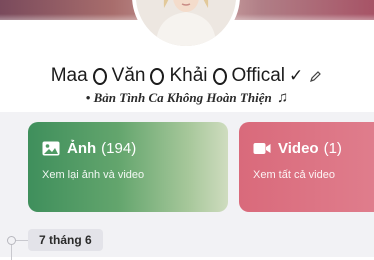 The width and height of the screenshot is (374, 260). What do you see at coordinates (119, 148) in the screenshot?
I see `photos-count: (194)` at bounding box center [119, 148].